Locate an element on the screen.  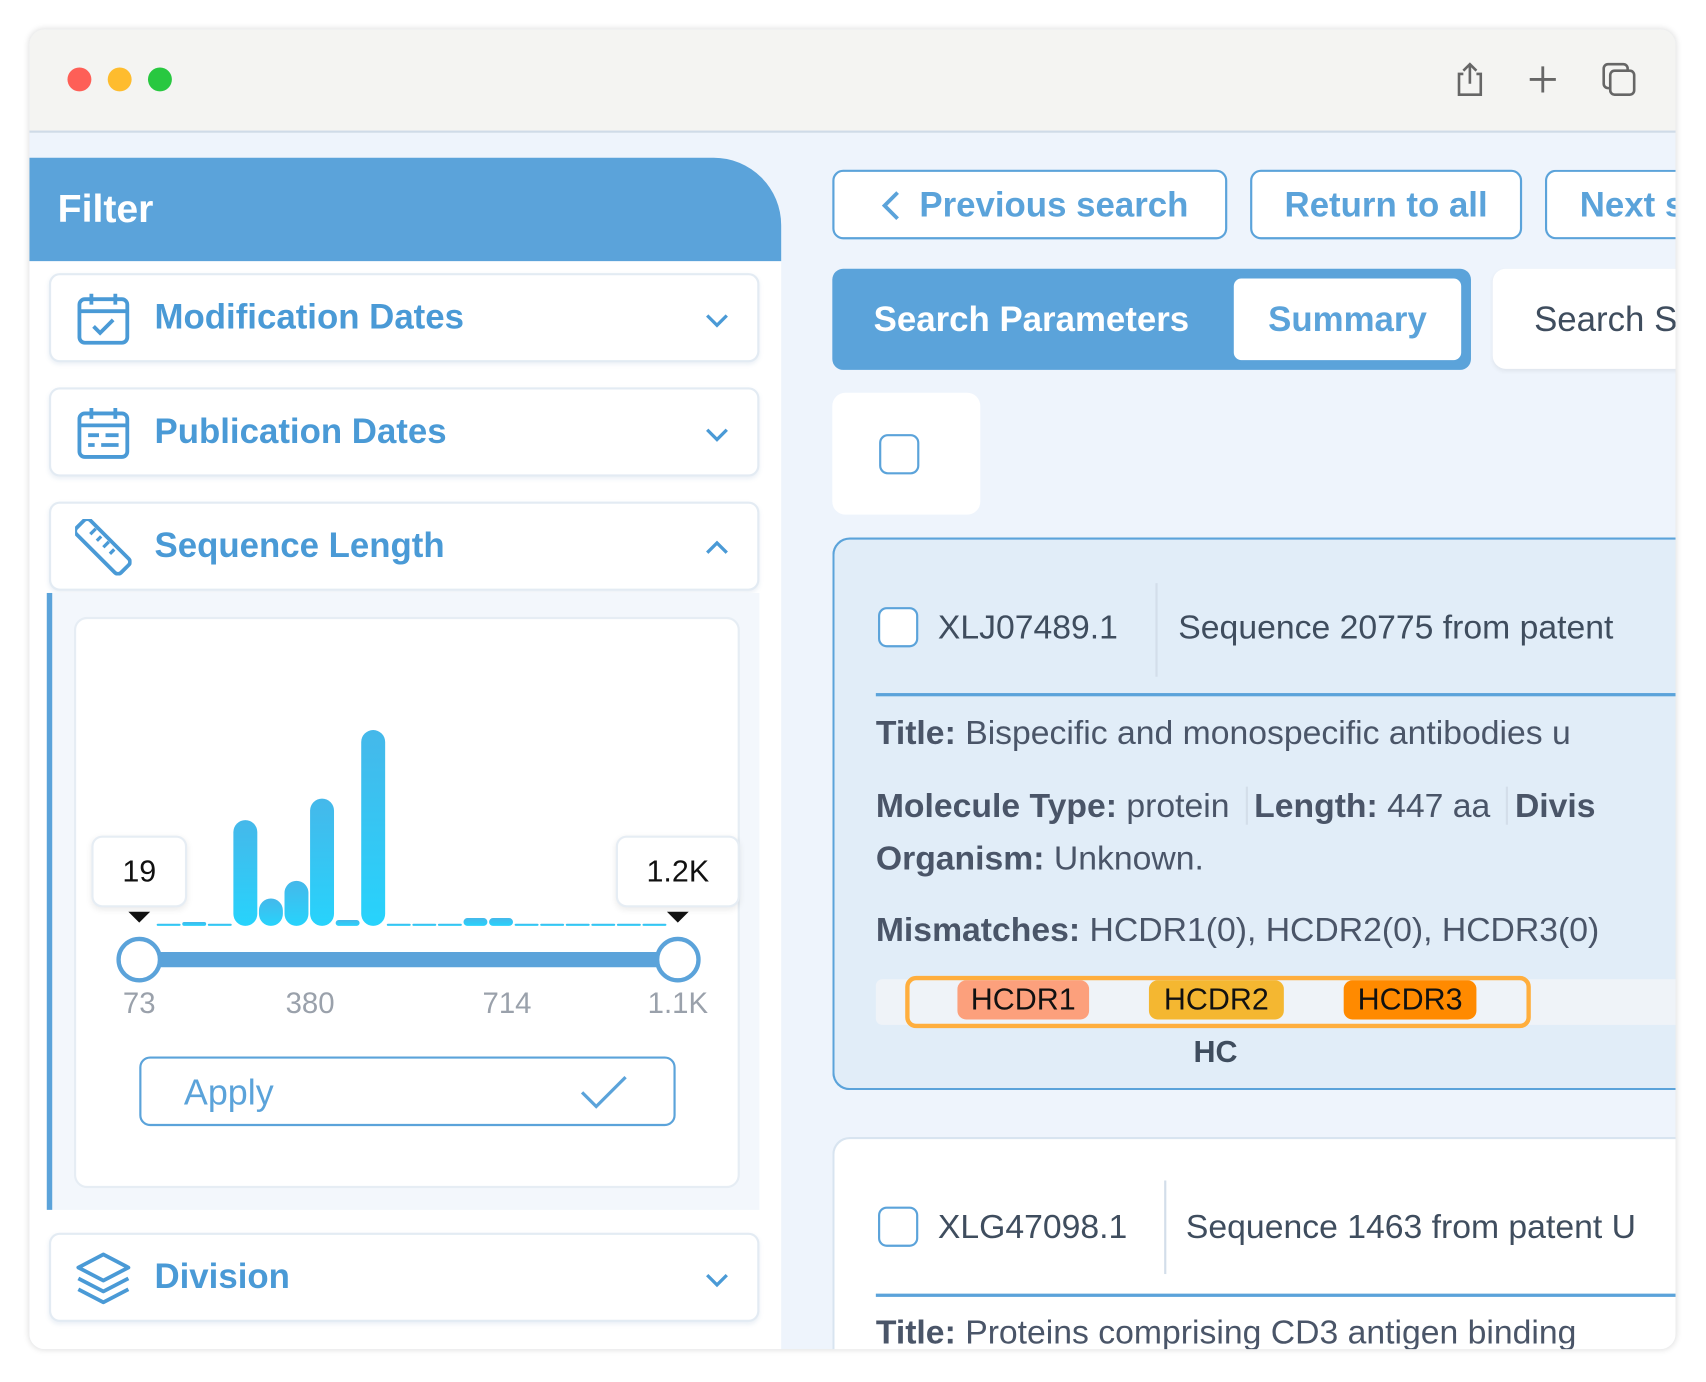
region-hcdr2: HCDR2 is located at coordinates (1216, 1000).